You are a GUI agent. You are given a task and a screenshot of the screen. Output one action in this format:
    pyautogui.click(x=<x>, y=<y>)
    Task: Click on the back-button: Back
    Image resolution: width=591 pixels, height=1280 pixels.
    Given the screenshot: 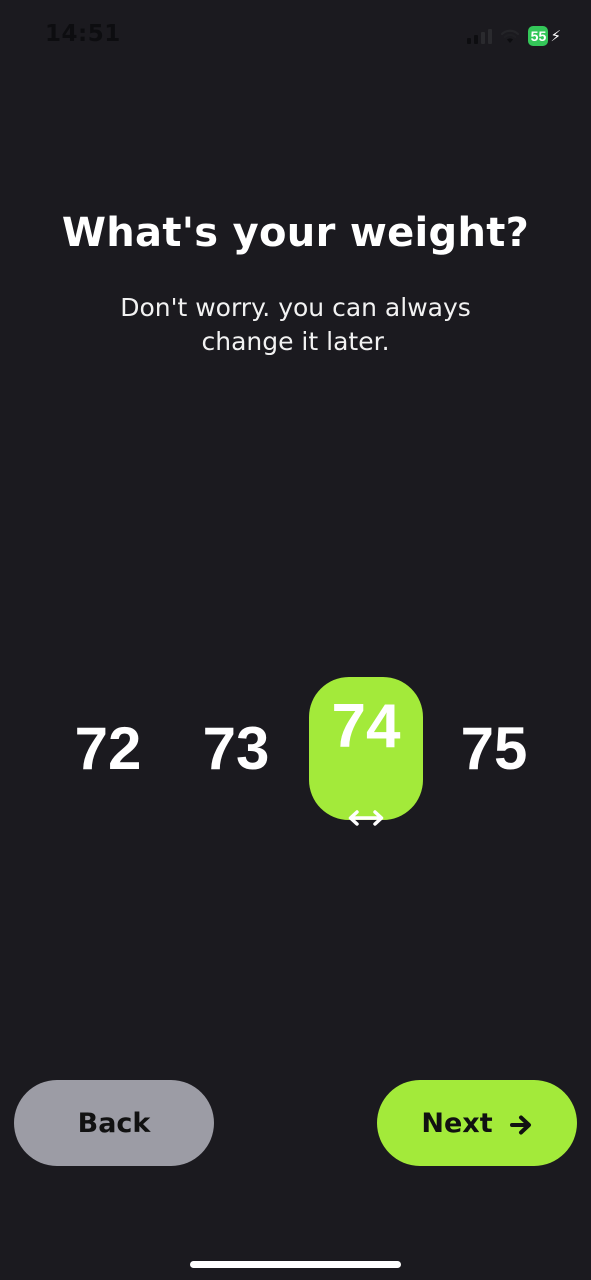 What is the action you would take?
    pyautogui.click(x=114, y=1123)
    